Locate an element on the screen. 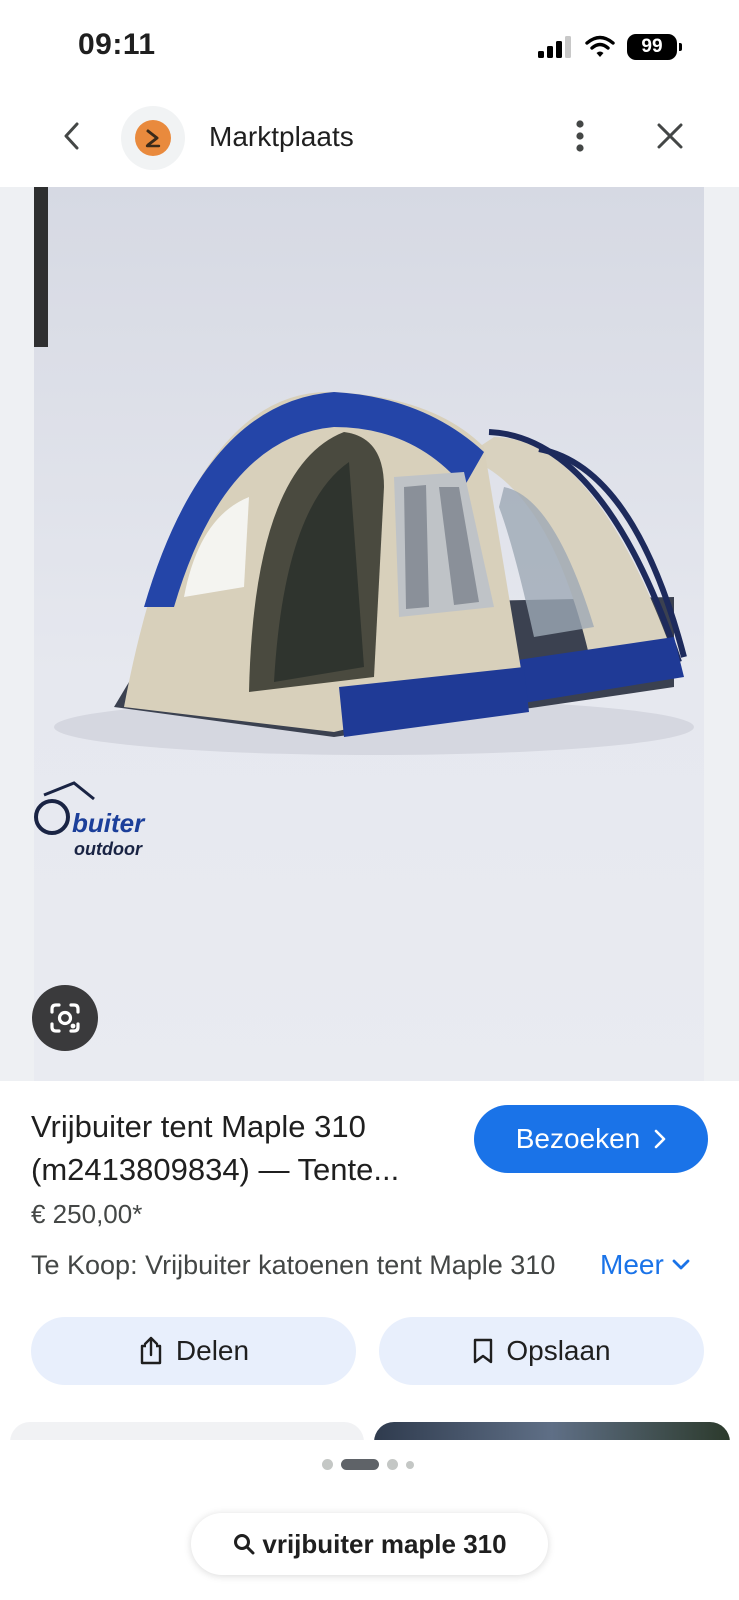 This screenshot has width=739, height=1600. share-button: Delen is located at coordinates (193, 1351).